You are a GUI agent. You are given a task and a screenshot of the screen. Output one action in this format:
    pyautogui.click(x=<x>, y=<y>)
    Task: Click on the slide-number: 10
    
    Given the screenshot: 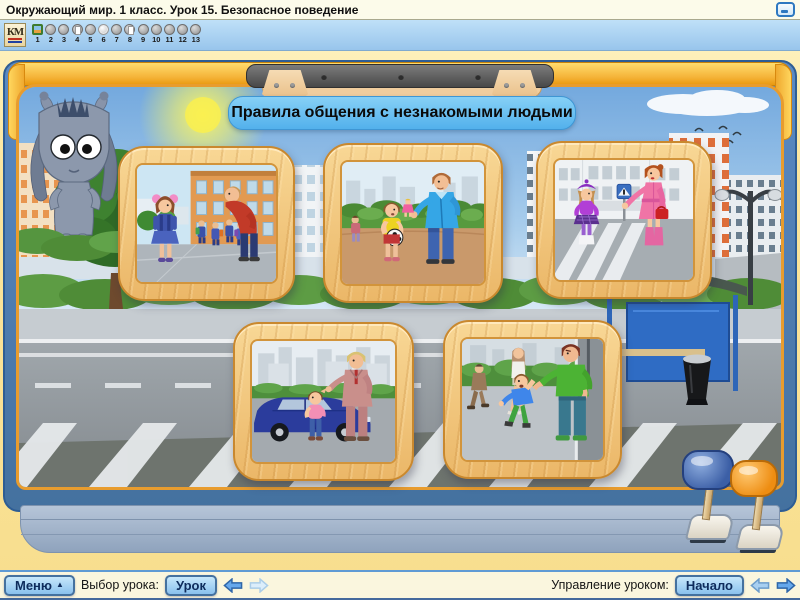 What is the action you would take?
    pyautogui.click(x=156, y=39)
    